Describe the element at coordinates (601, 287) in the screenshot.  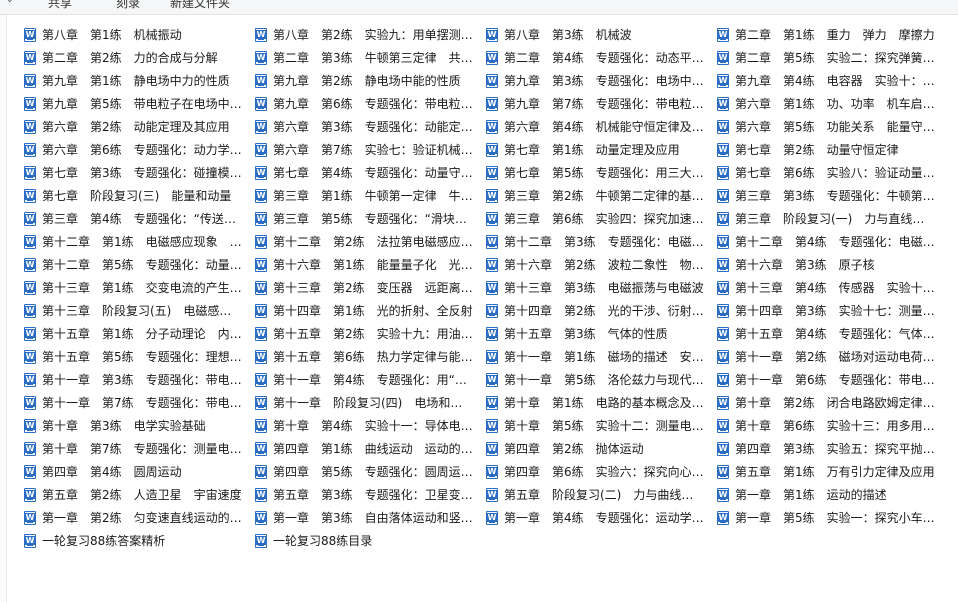
I see `file-item: 第十三章 第3练 电磁振荡与电磁波` at that location.